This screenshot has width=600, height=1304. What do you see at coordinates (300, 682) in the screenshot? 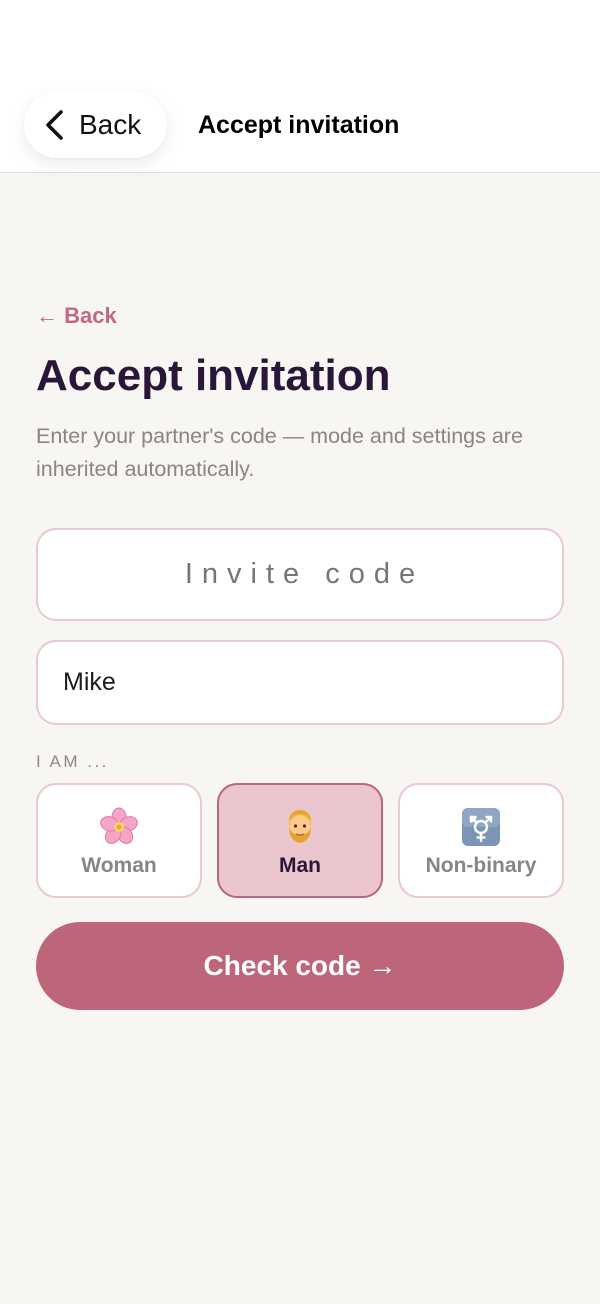
I see `name-input` at bounding box center [300, 682].